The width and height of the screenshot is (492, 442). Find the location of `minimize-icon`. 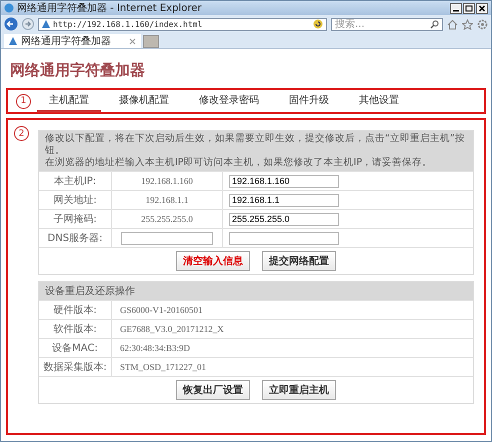

minimize-icon is located at coordinates (456, 8).